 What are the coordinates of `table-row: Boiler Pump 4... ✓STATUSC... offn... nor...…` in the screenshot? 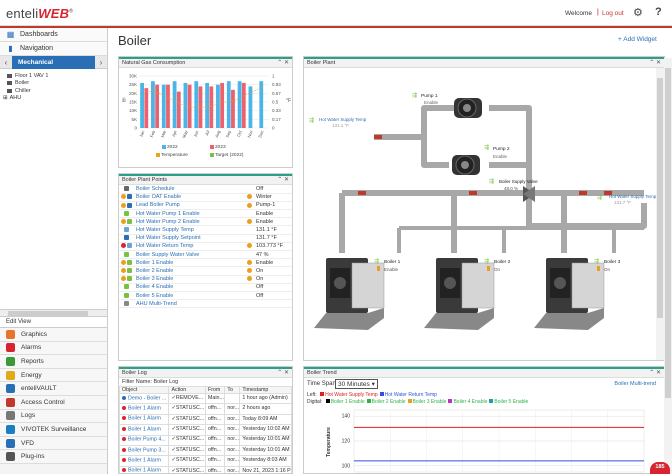 It's located at (205, 440).